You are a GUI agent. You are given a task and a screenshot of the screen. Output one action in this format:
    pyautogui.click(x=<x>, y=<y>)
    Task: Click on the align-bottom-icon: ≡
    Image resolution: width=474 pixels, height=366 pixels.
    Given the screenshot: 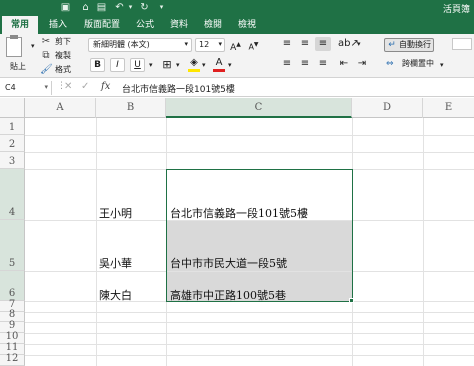 What is the action you would take?
    pyautogui.click(x=323, y=44)
    